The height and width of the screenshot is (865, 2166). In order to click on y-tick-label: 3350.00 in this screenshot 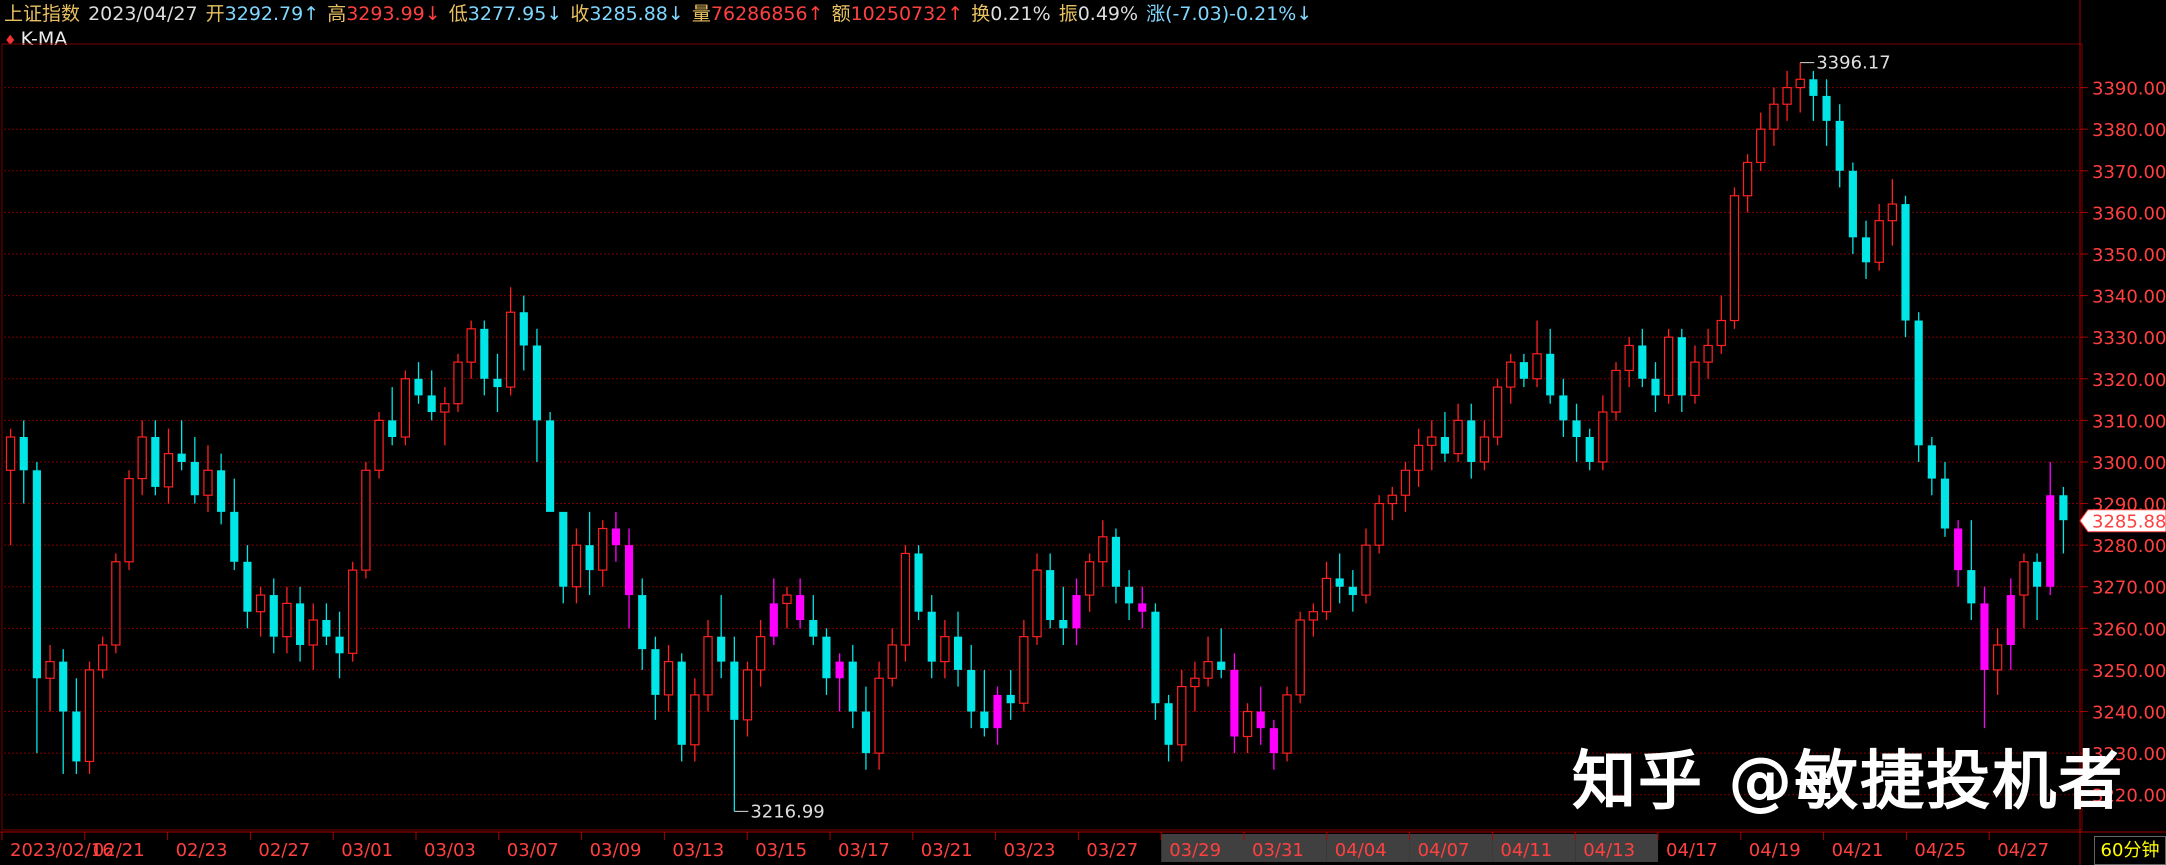, I will do `click(2129, 255)`.